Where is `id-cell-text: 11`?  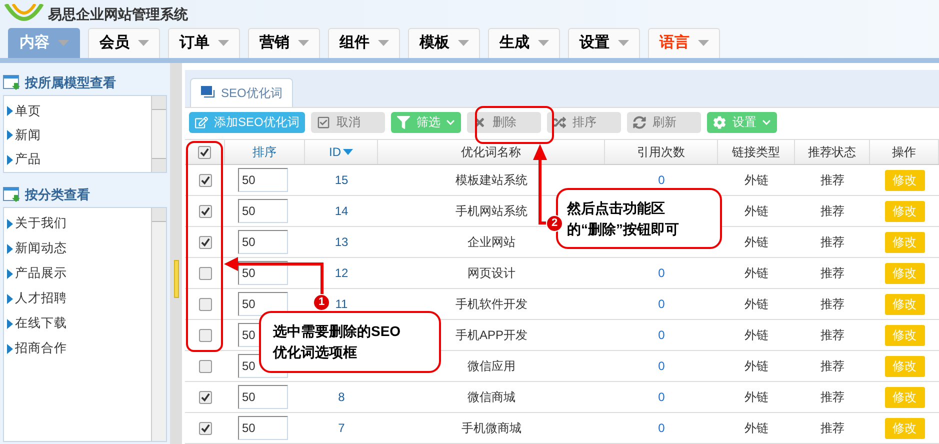
id-cell-text: 11 is located at coordinates (341, 304).